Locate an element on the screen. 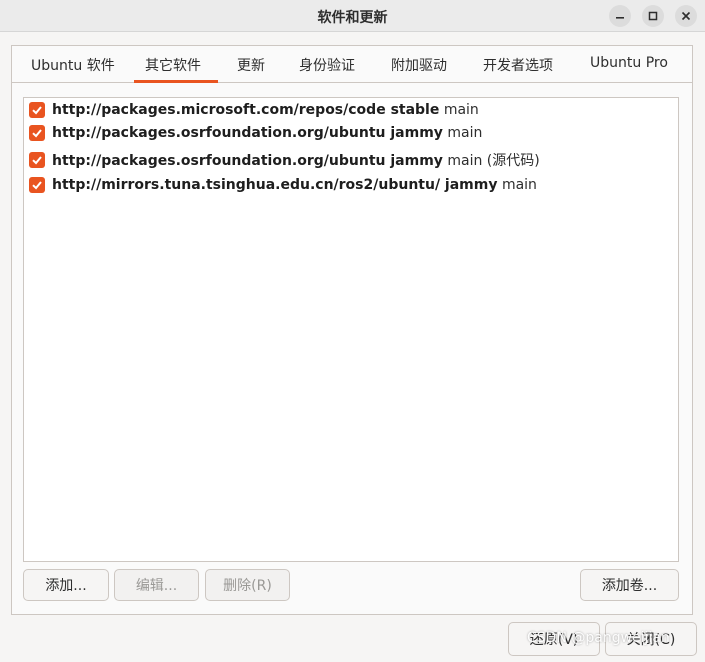 This screenshot has width=705, height=662. maximize-button is located at coordinates (653, 16).